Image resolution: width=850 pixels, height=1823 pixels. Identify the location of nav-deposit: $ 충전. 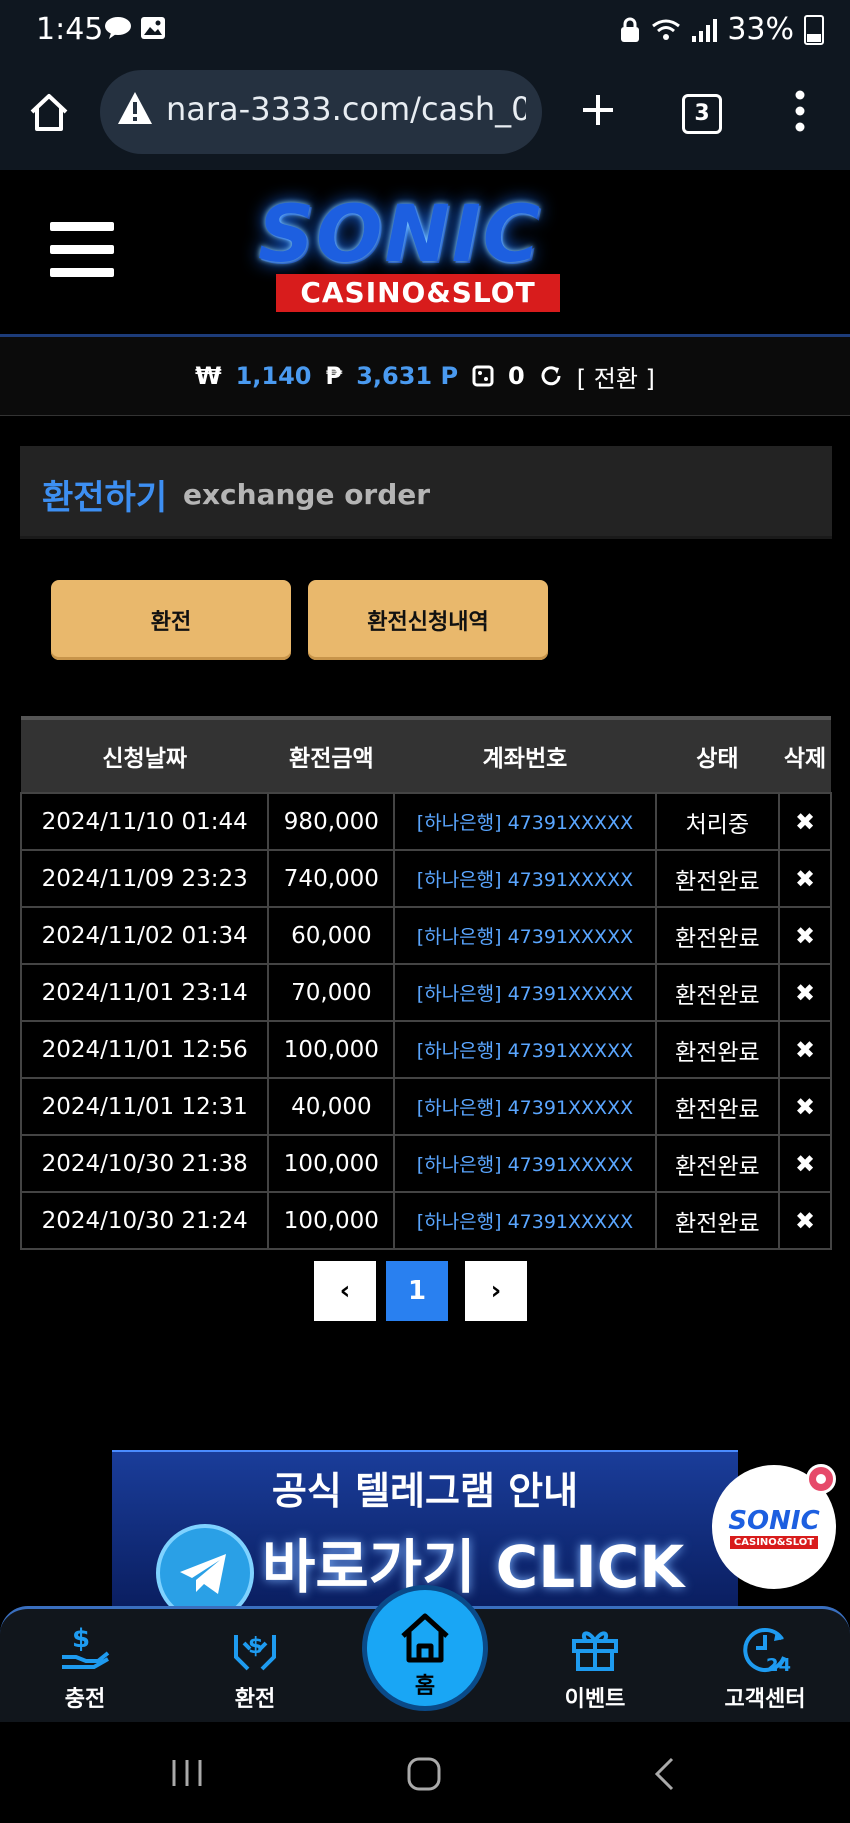
(85, 1667).